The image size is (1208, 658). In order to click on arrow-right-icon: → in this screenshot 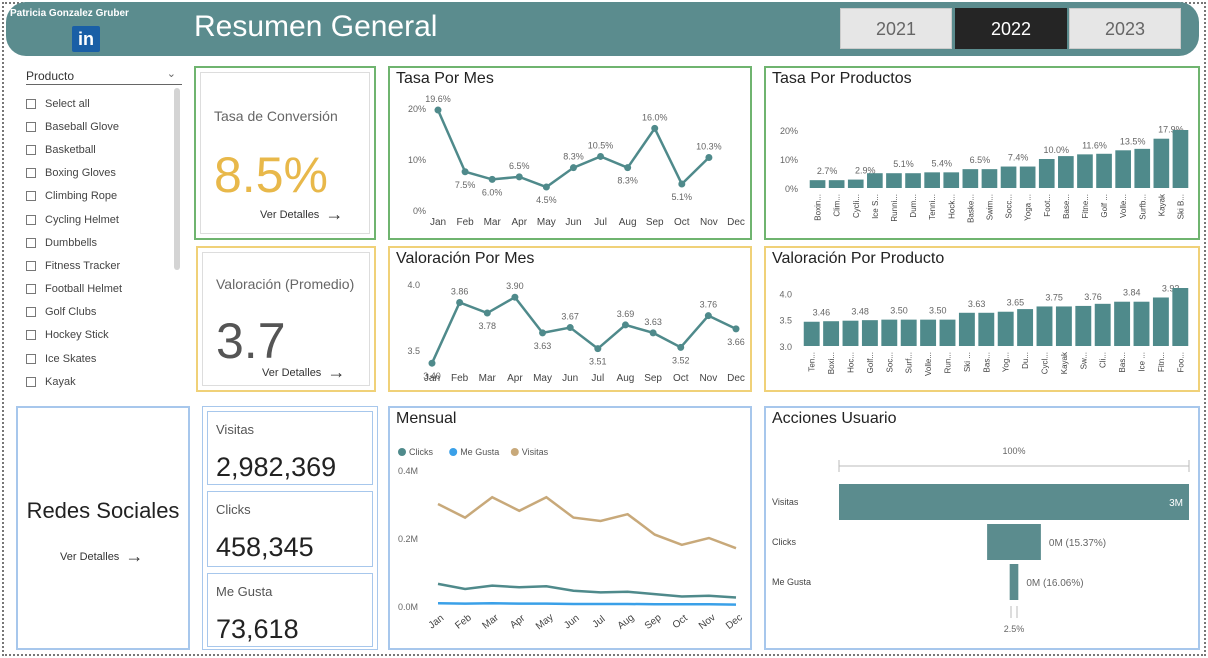, I will do `click(334, 214)`.